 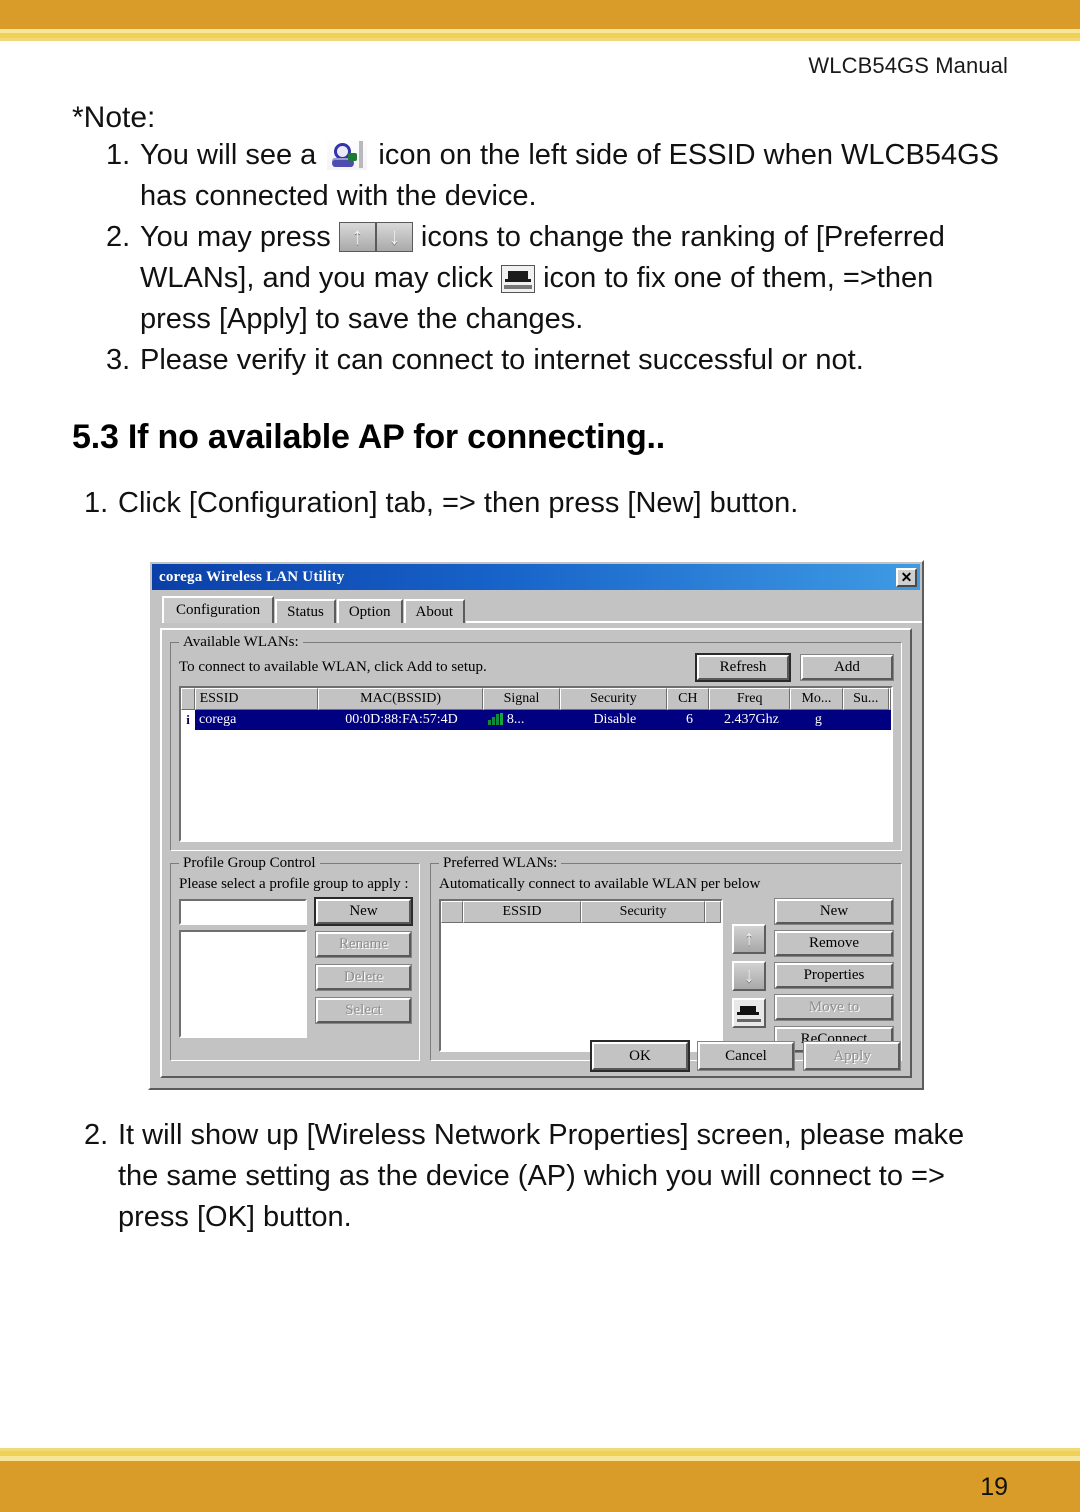 I want to click on column-header-extra, so click(x=713, y=912).